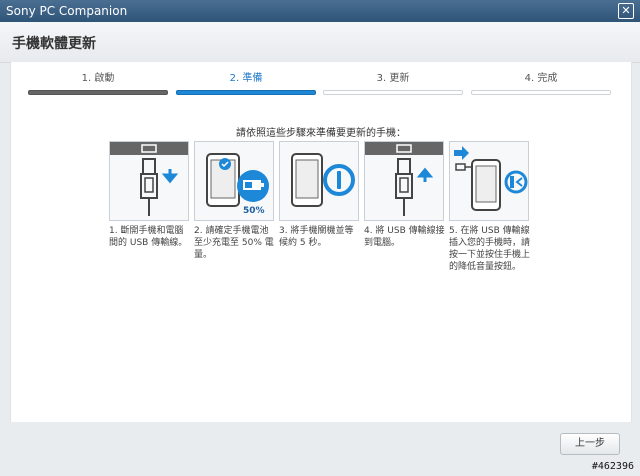 Image resolution: width=640 pixels, height=476 pixels. What do you see at coordinates (321, 133) in the screenshot?
I see `instructions-text: 請依照這些步驟來準備要更新的手機：` at bounding box center [321, 133].